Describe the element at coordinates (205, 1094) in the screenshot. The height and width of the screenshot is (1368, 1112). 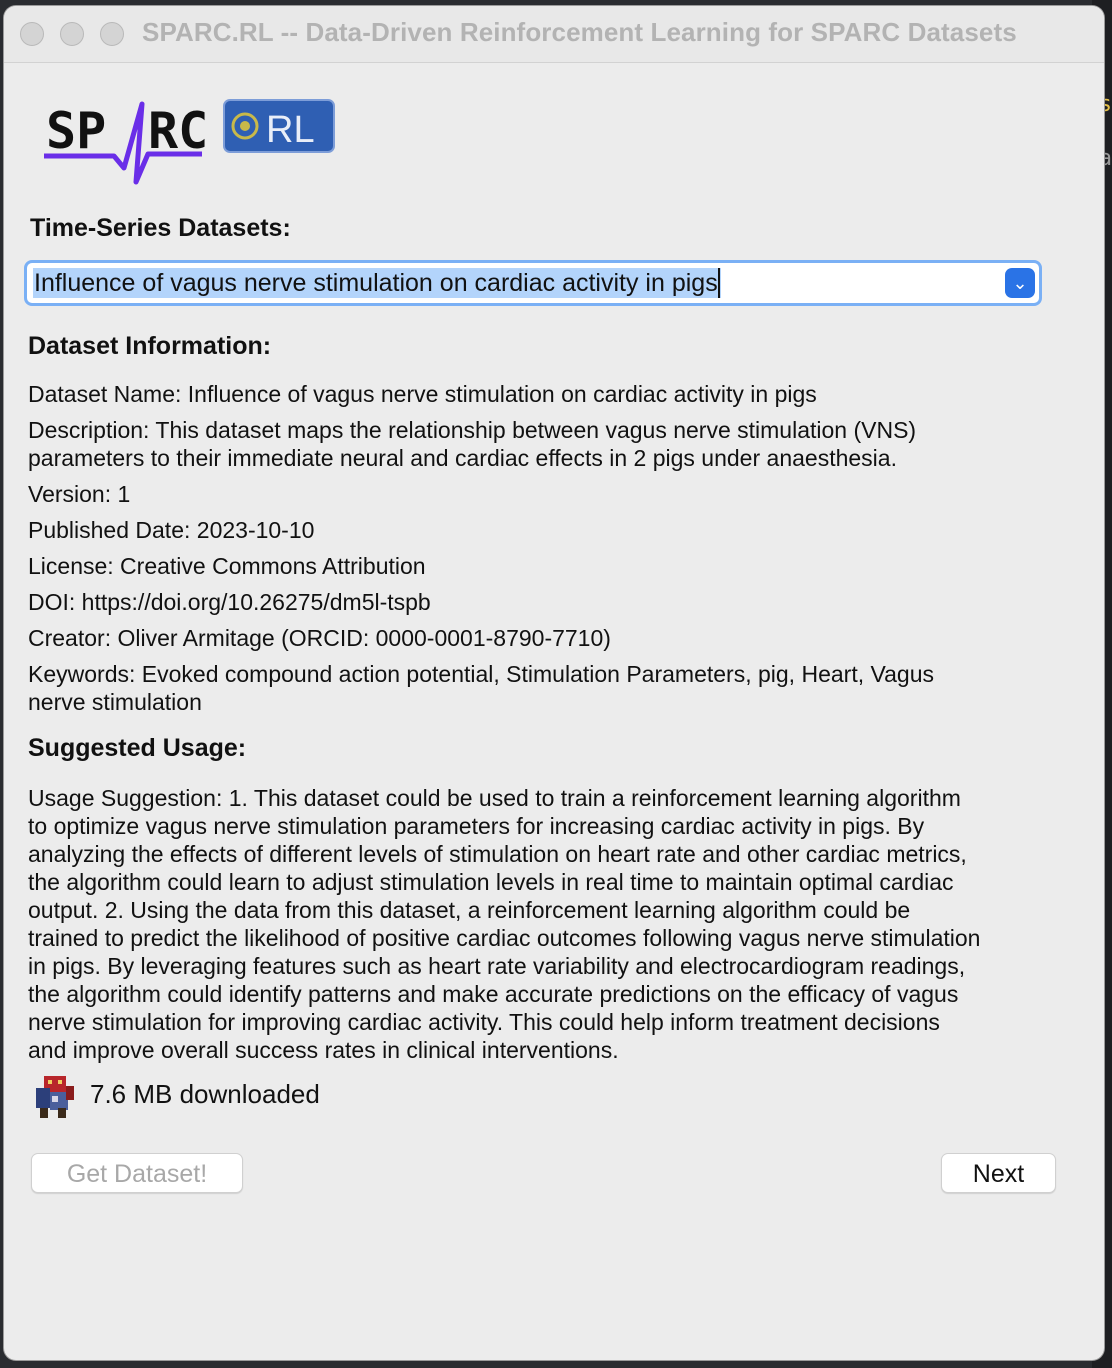
I see `download-status-text: 7.6 MB downloaded` at that location.